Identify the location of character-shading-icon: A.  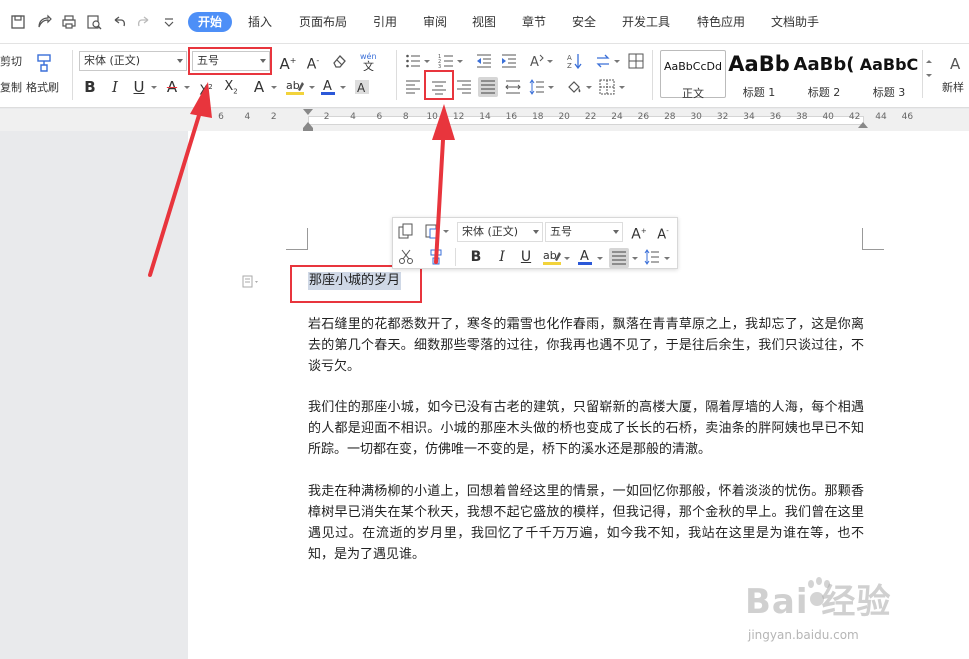
(362, 87).